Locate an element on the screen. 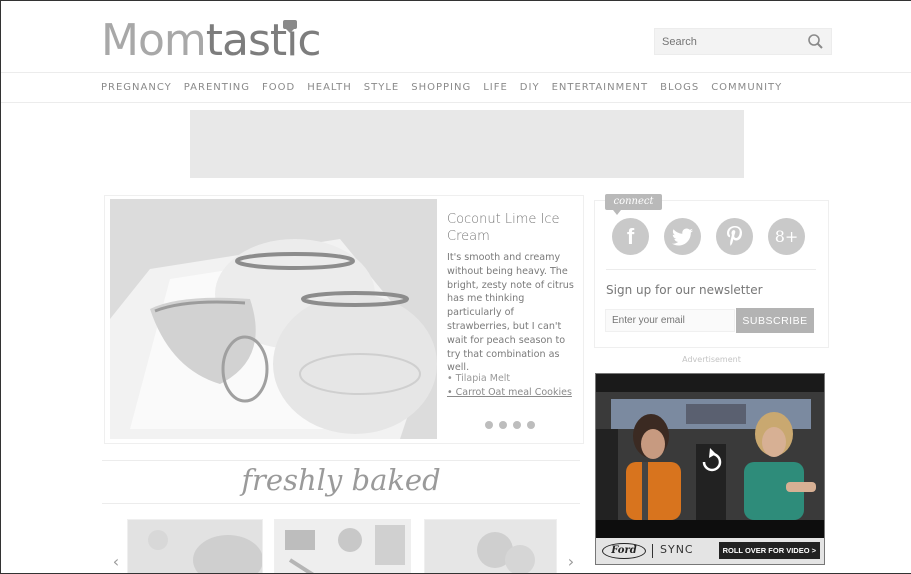 The image size is (911, 574). newsletter-title: Sign up for our newsletter is located at coordinates (684, 290).